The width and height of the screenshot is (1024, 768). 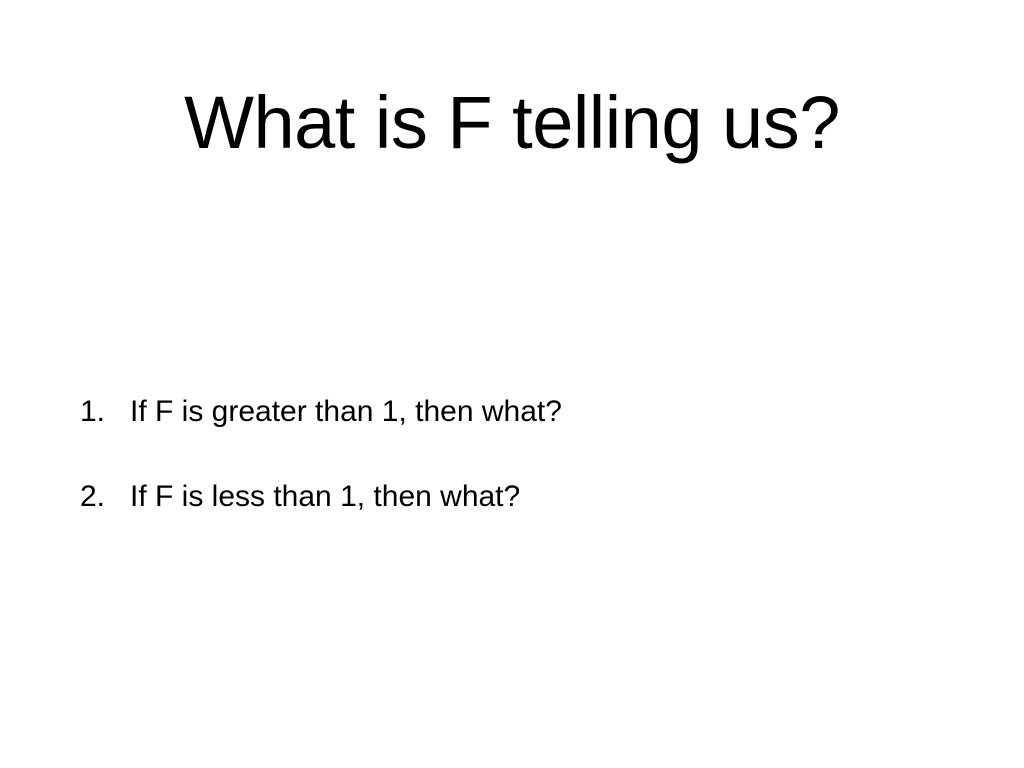 I want to click on list-item-number: 1., so click(x=93, y=411).